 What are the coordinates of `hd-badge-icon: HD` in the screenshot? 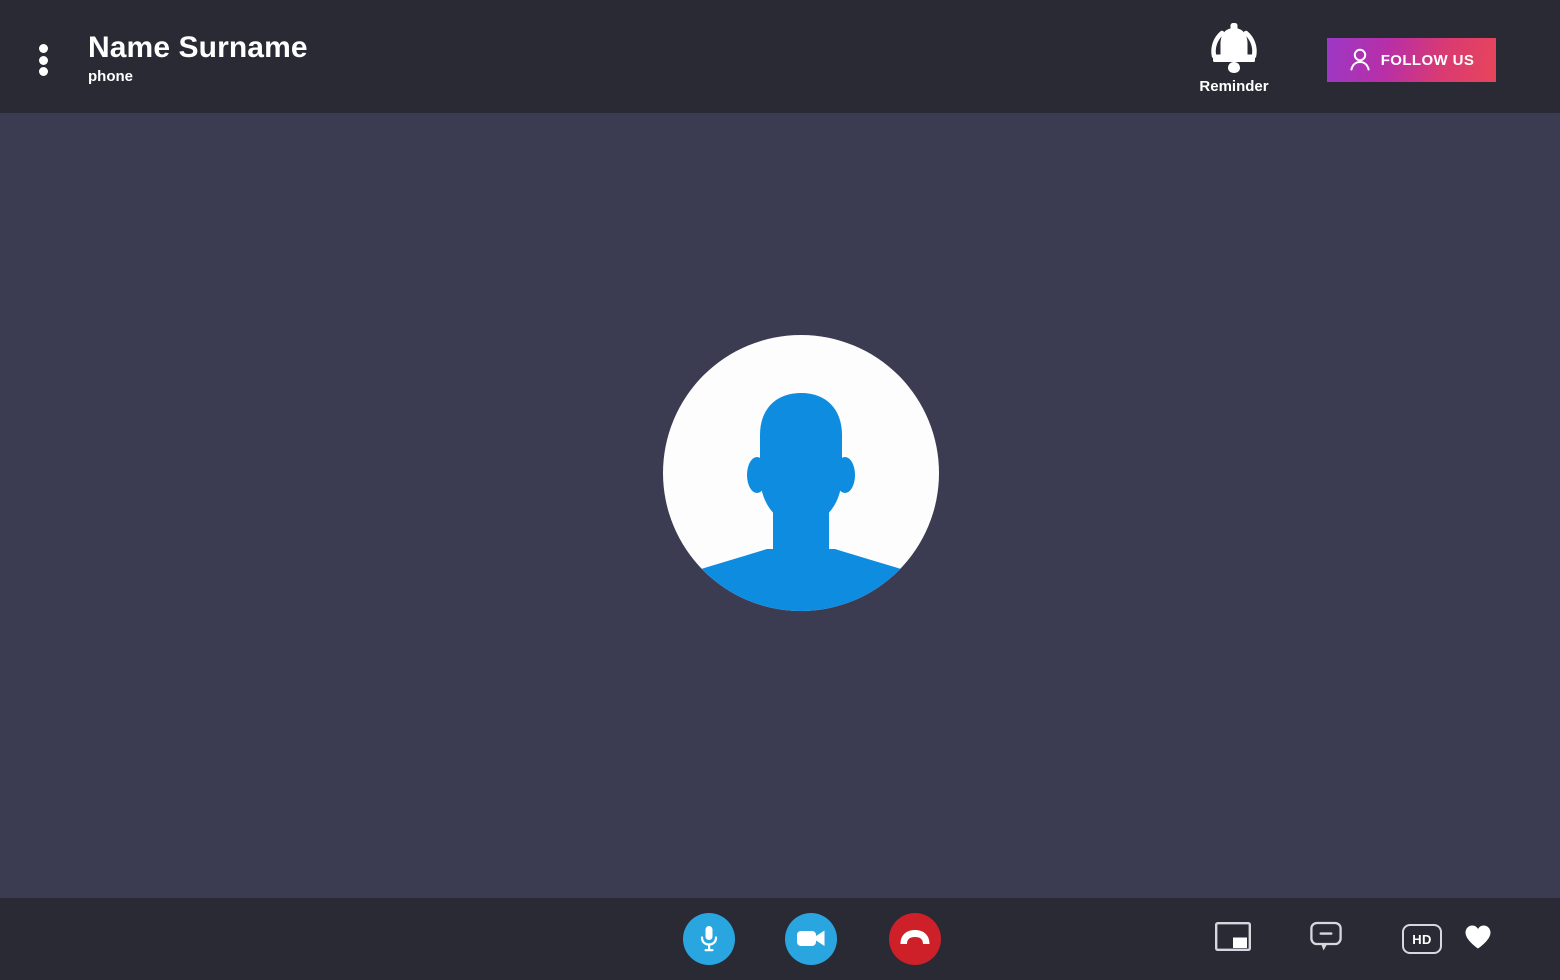 It's located at (1422, 939).